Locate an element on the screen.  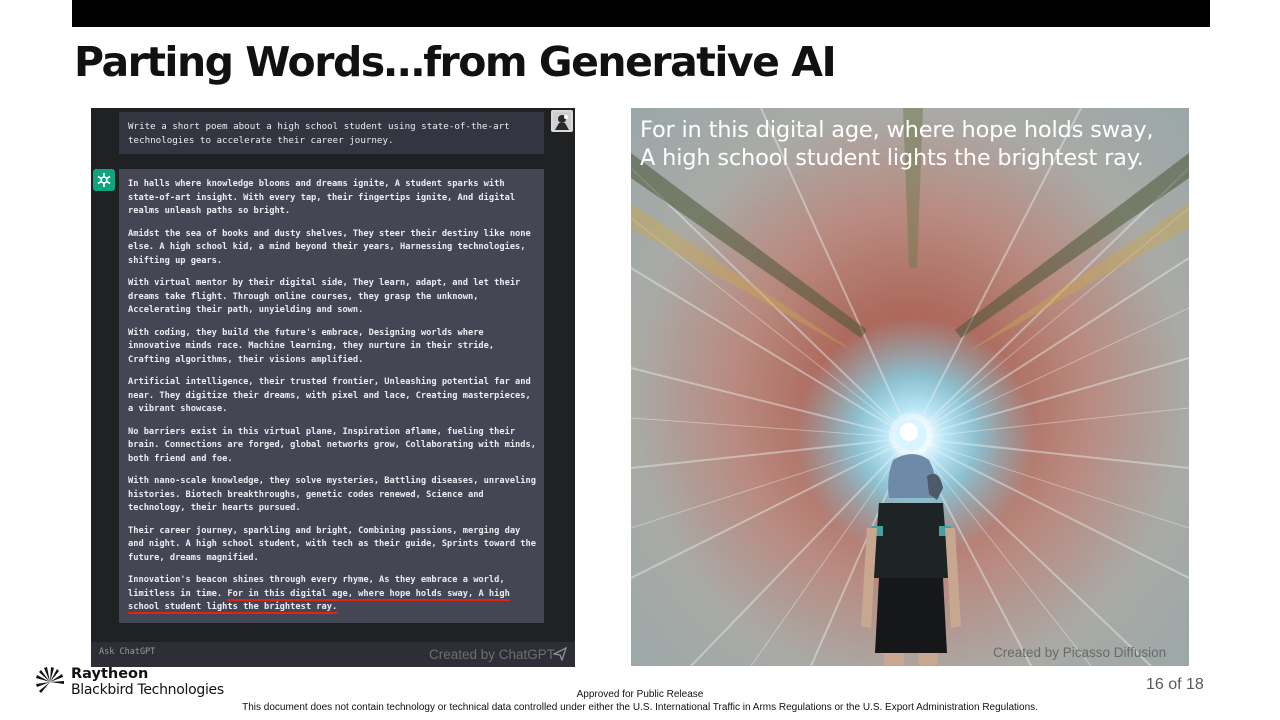
image-credit: Created by Picasso Diffusion is located at coordinates (1080, 652).